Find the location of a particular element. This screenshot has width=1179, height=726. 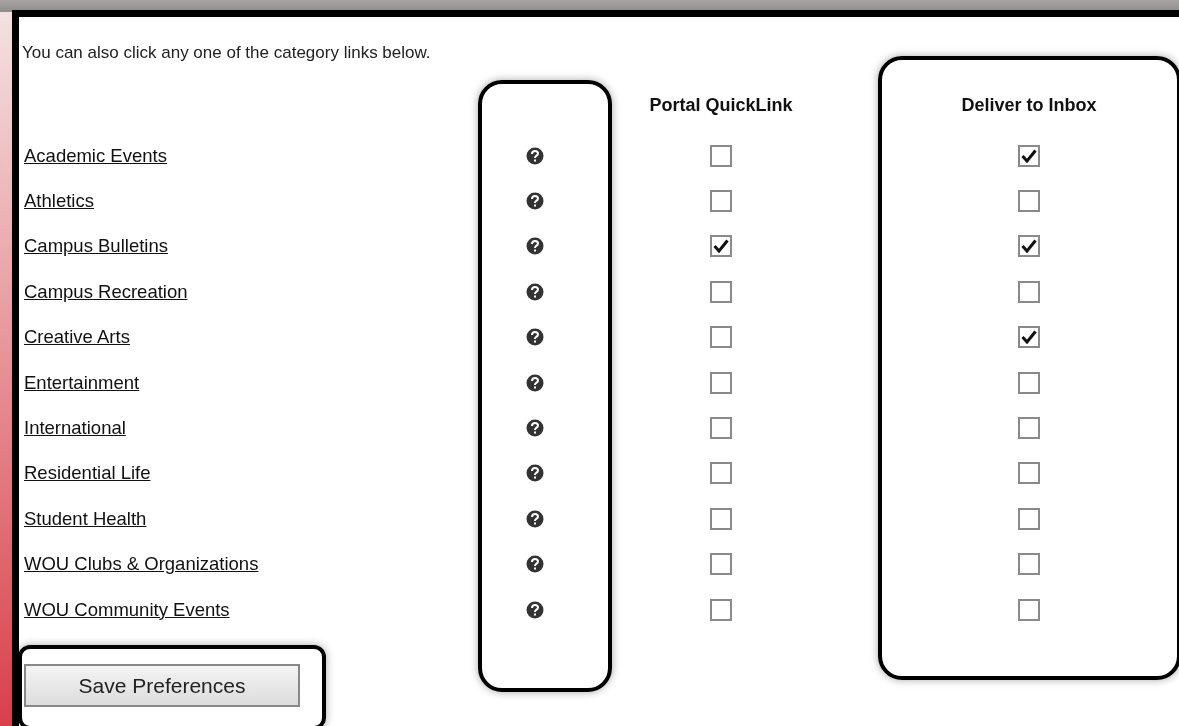

category-link: Entertainment is located at coordinates (82, 382).